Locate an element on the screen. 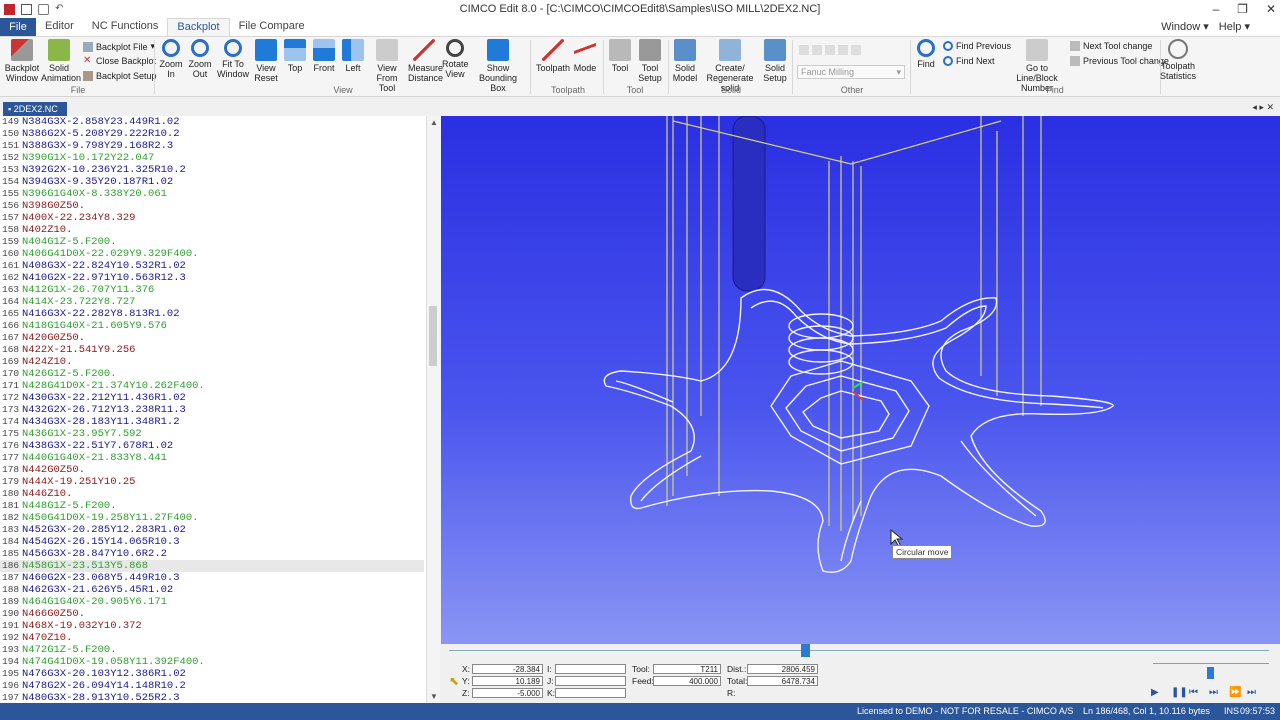 The image size is (1280, 720). editor-line: 197 N480G3X-28.913Y10.525R2.3 is located at coordinates (212, 697).